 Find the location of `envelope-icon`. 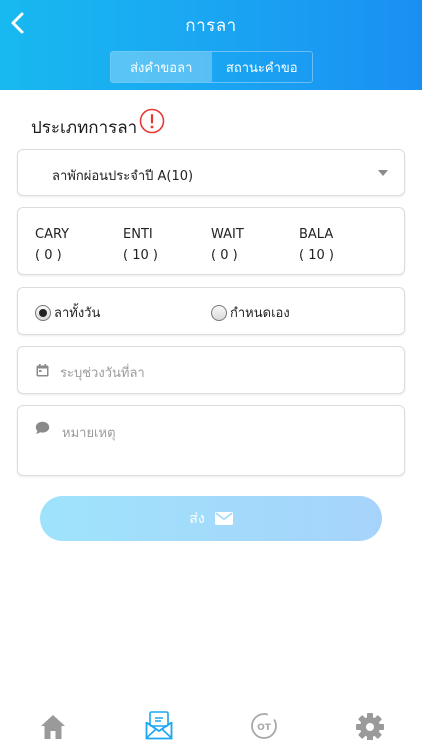

envelope-icon is located at coordinates (223, 518).